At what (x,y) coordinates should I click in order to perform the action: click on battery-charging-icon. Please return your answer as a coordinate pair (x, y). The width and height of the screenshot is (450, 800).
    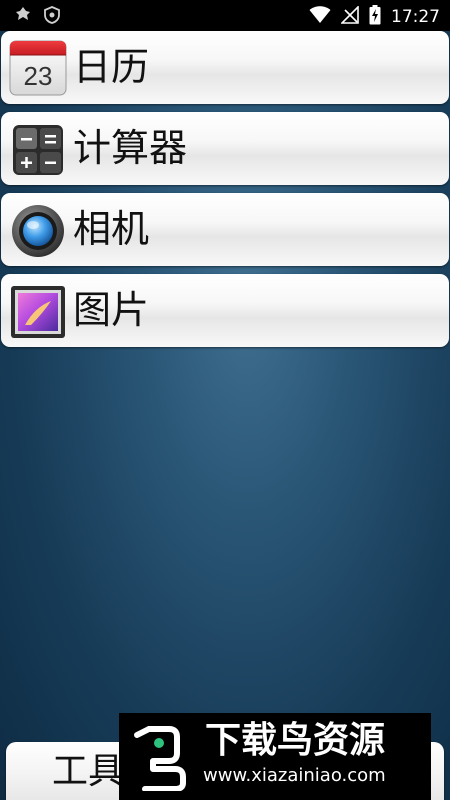
    Looking at the image, I should click on (375, 17).